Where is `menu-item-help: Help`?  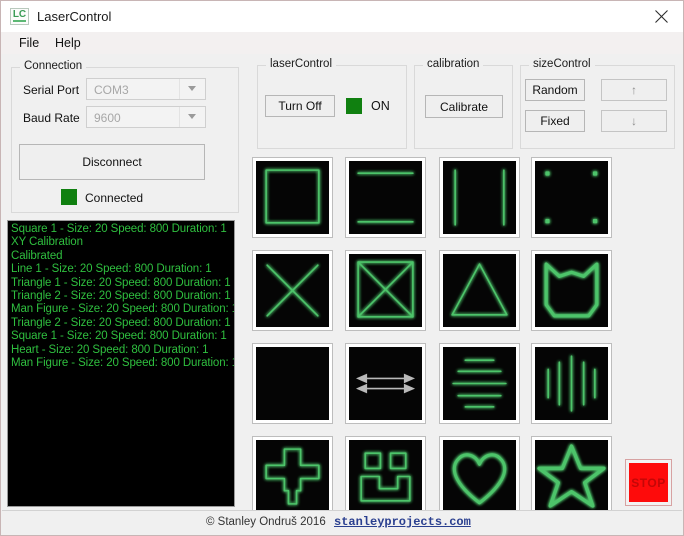
menu-item-help: Help is located at coordinates (68, 43).